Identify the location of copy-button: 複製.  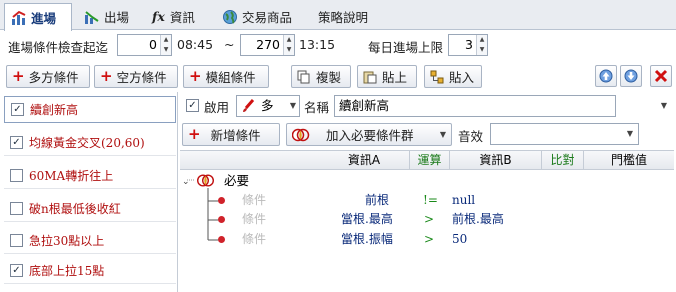
(321, 76).